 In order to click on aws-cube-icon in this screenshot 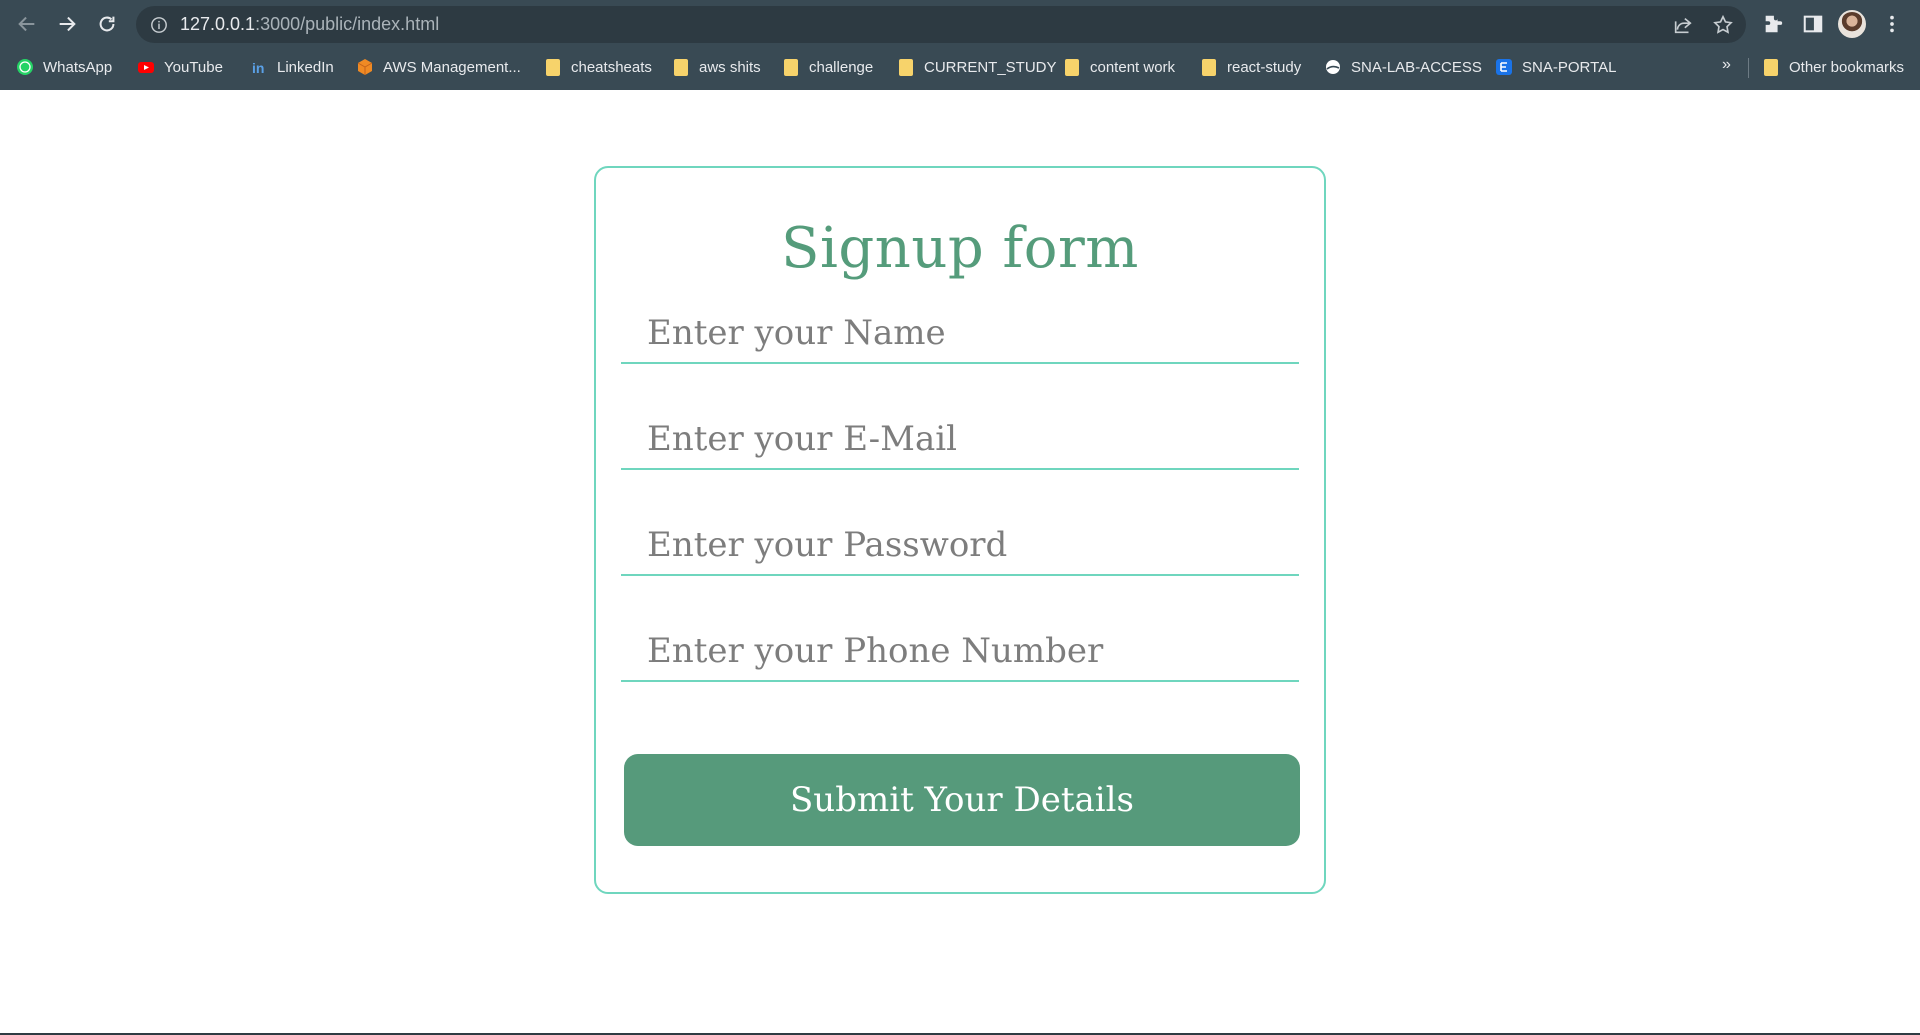, I will do `click(365, 67)`.